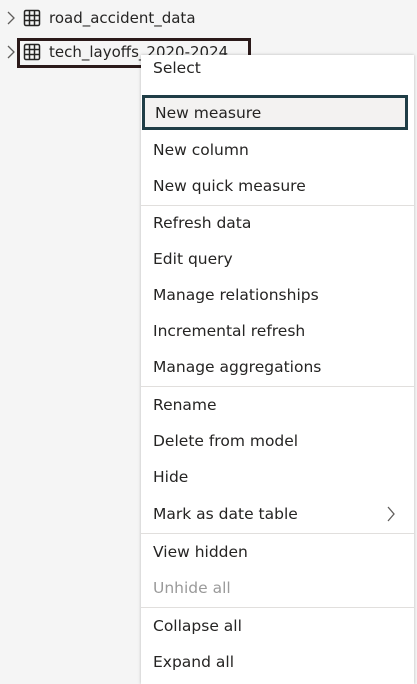  What do you see at coordinates (229, 330) in the screenshot?
I see `menu-item-label: Incremental refresh` at bounding box center [229, 330].